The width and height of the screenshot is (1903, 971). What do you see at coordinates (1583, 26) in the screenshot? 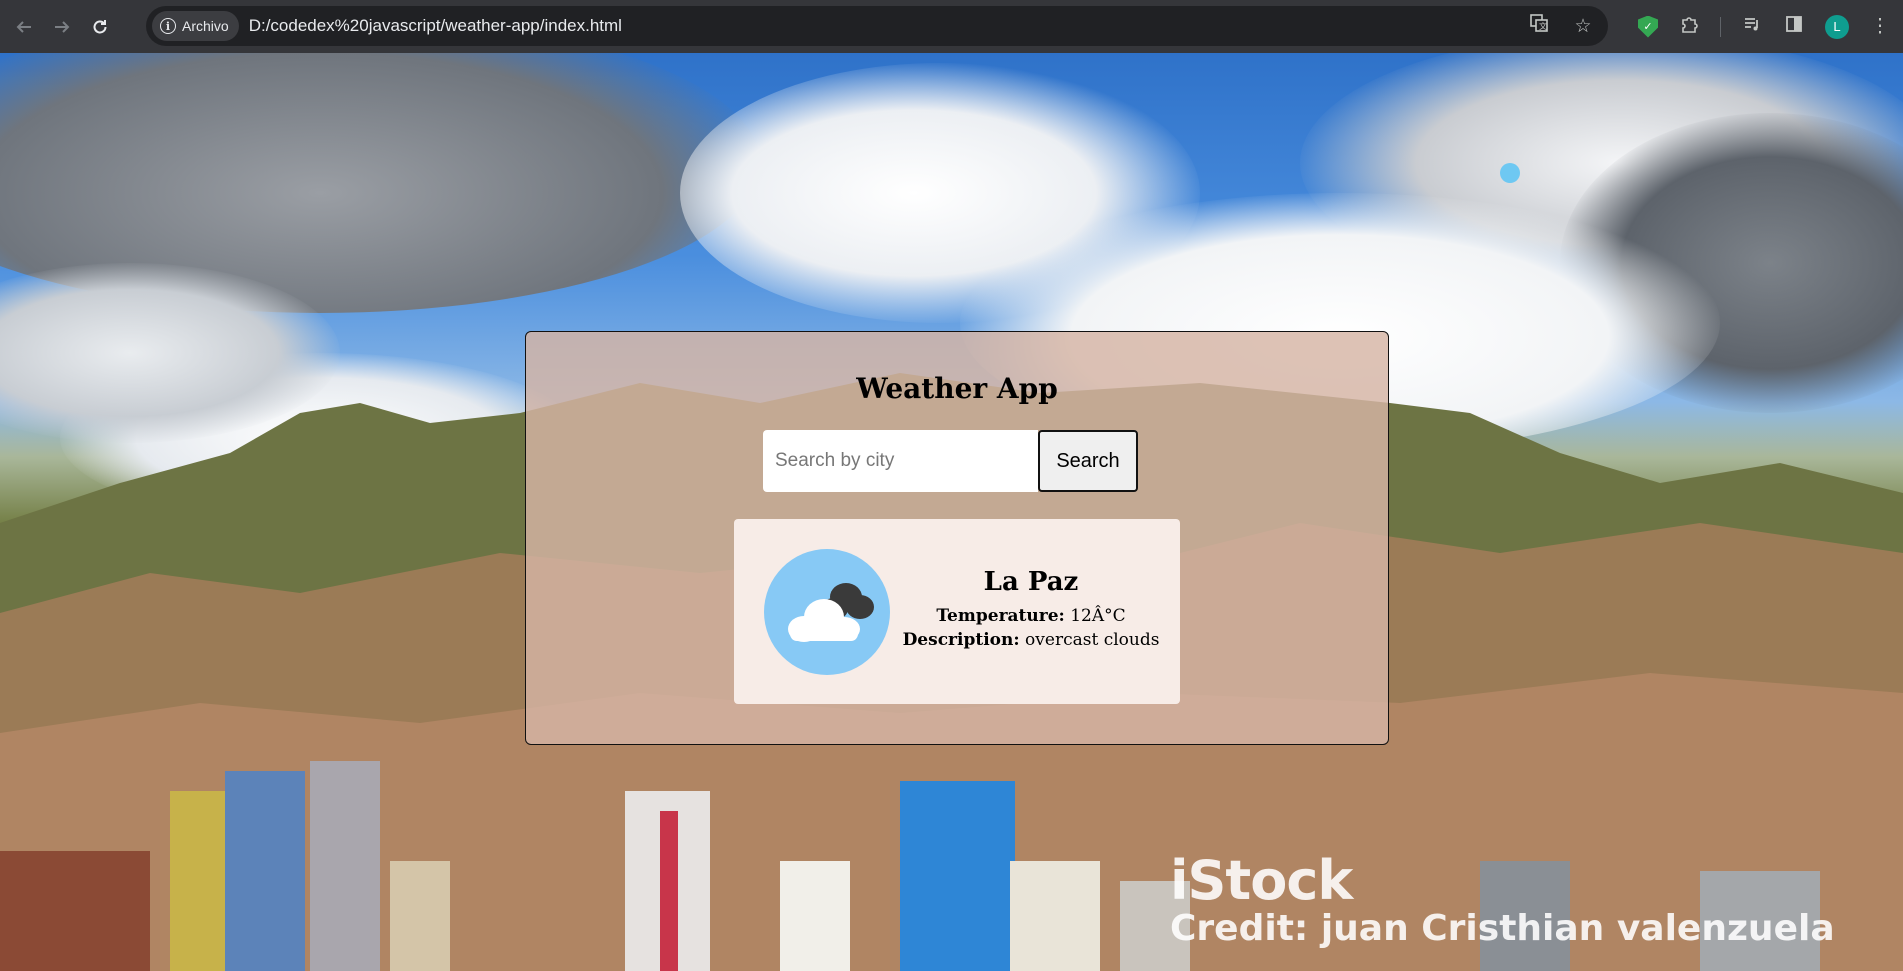
I see `star-icon: ☆` at bounding box center [1583, 26].